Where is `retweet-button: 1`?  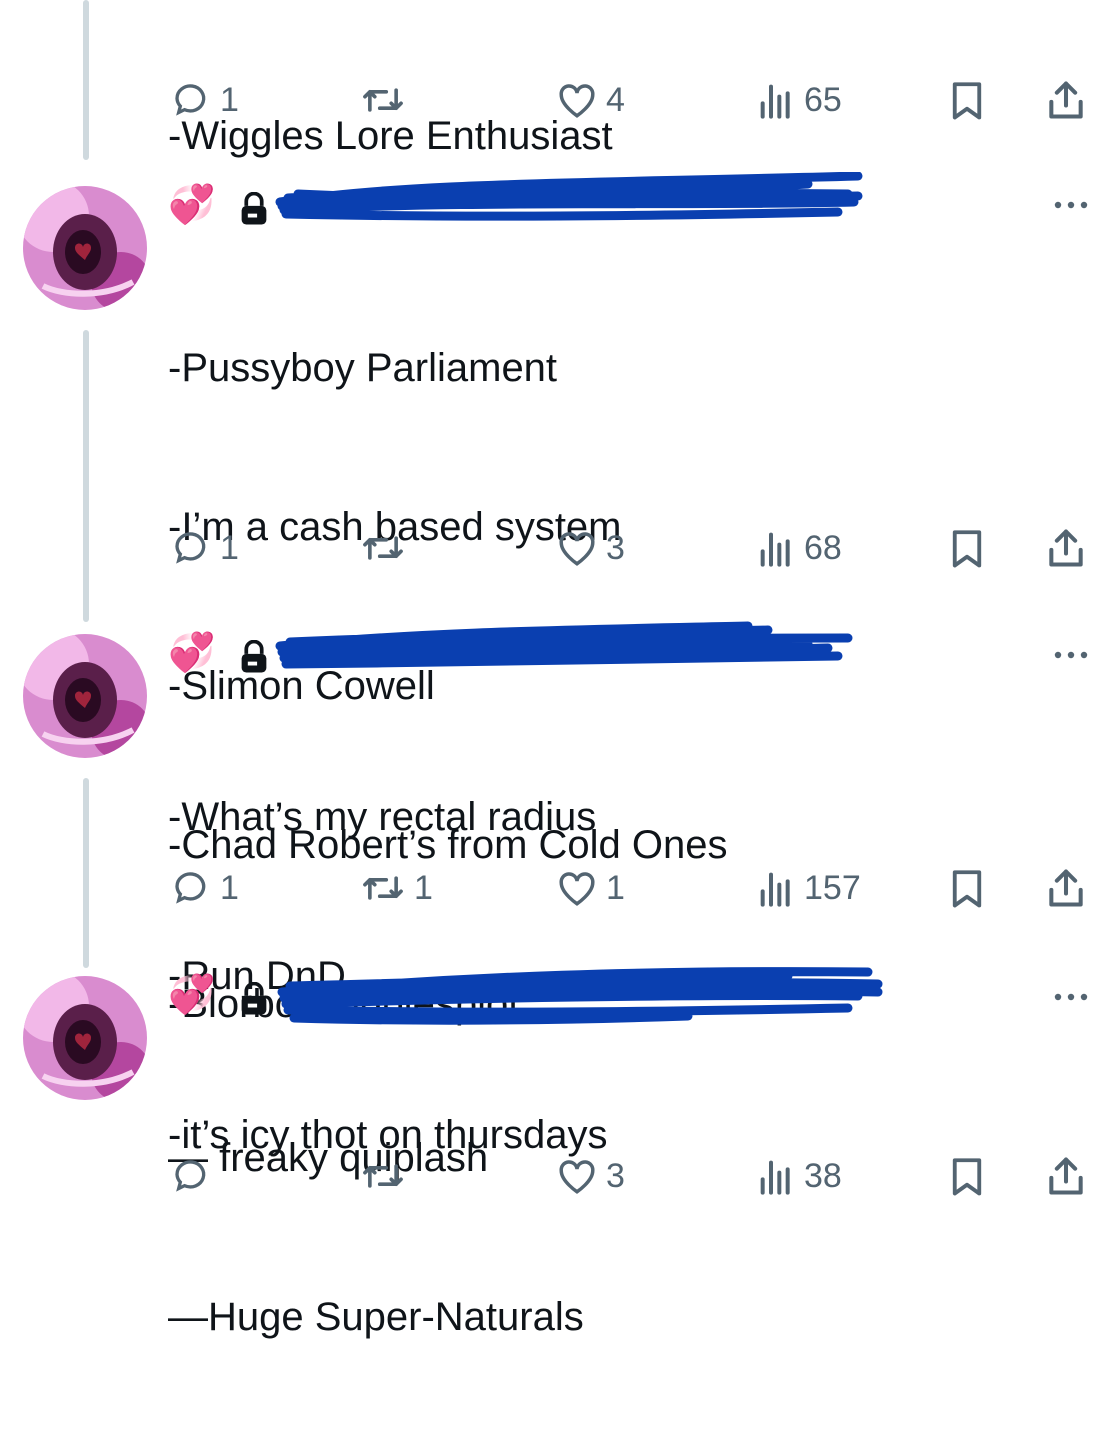 retweet-button: 1 is located at coordinates (396, 888).